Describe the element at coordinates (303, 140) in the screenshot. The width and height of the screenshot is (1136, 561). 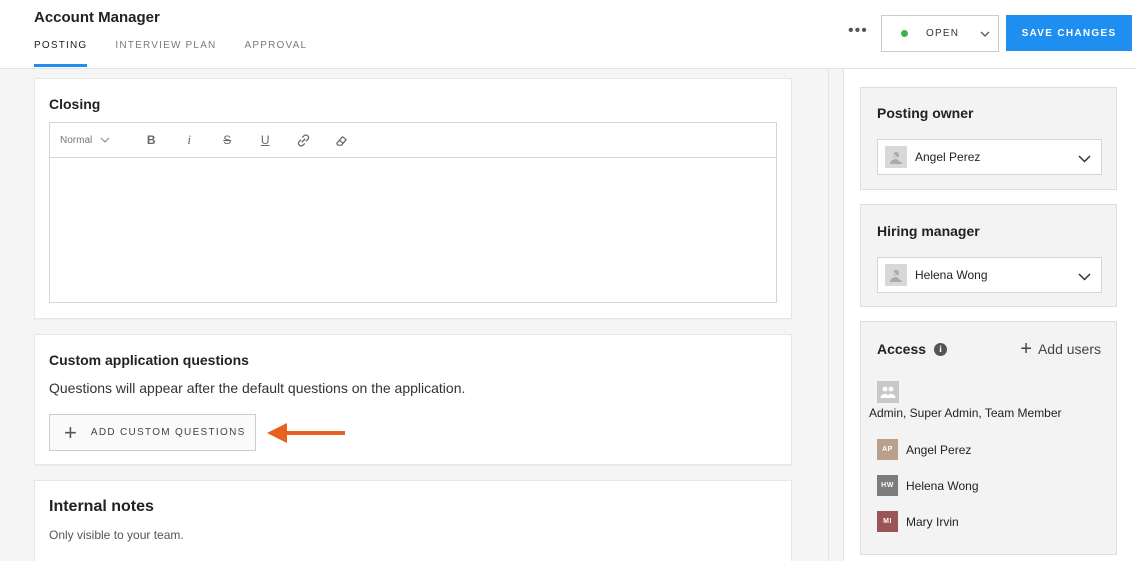
I see `link-icon` at that location.